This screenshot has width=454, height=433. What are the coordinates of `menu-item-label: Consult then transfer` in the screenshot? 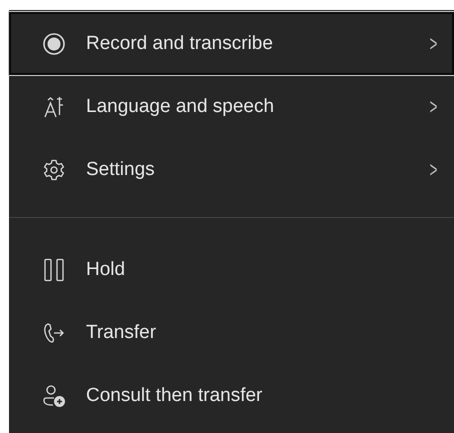 It's located at (175, 395).